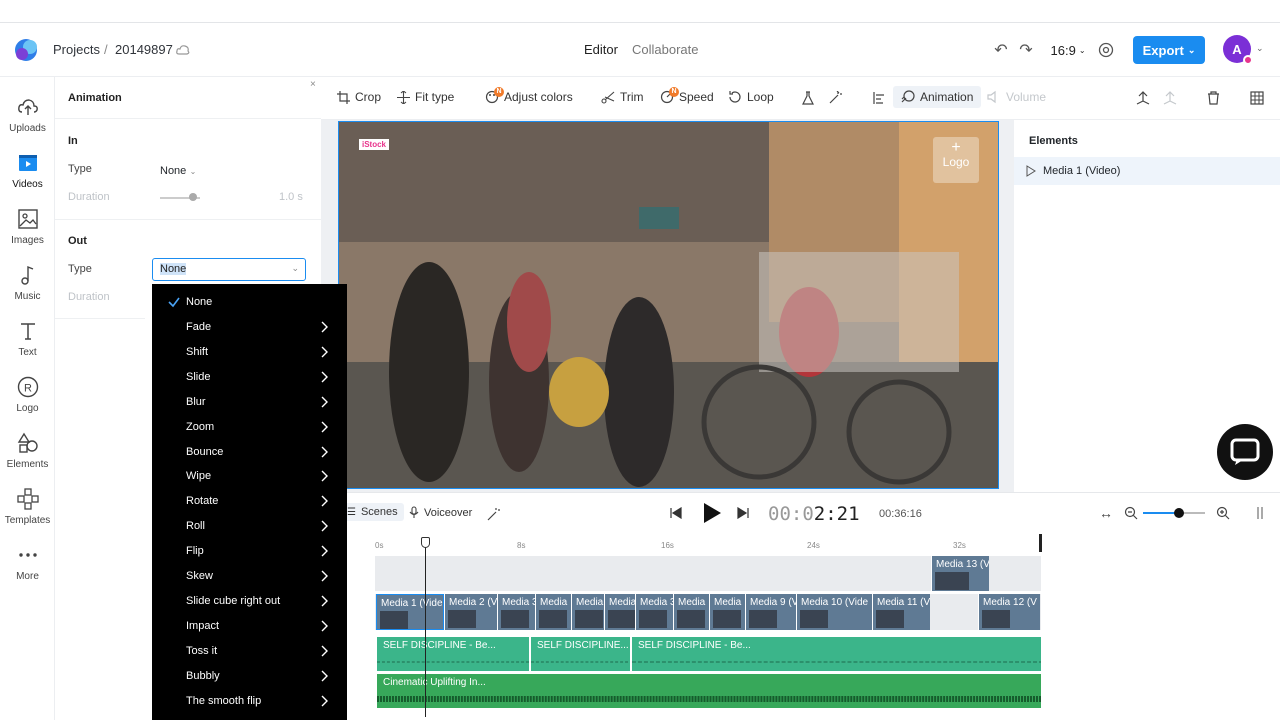 Image resolution: width=1280 pixels, height=720 pixels. Describe the element at coordinates (425, 542) in the screenshot. I see `playhead-handle` at that location.